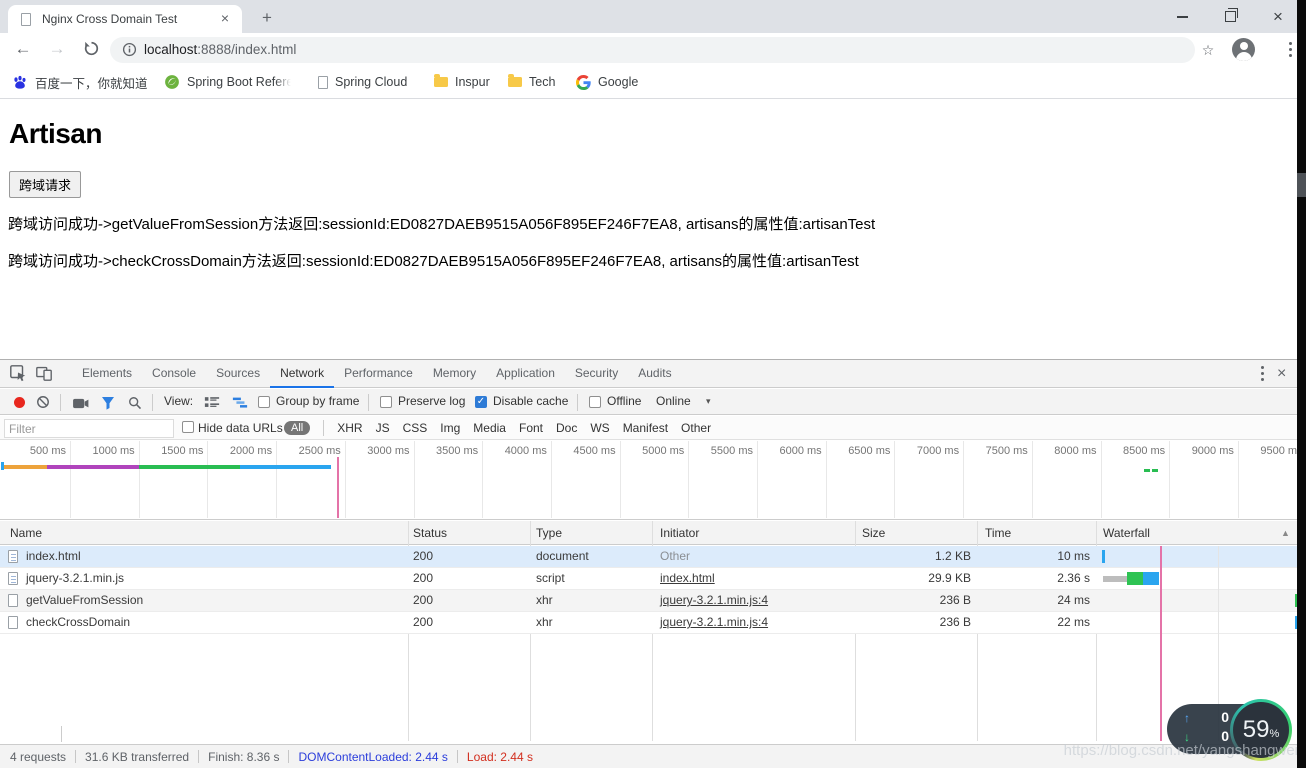 This screenshot has height=768, width=1306. I want to click on devtools-close-icon: ×, so click(1281, 374).